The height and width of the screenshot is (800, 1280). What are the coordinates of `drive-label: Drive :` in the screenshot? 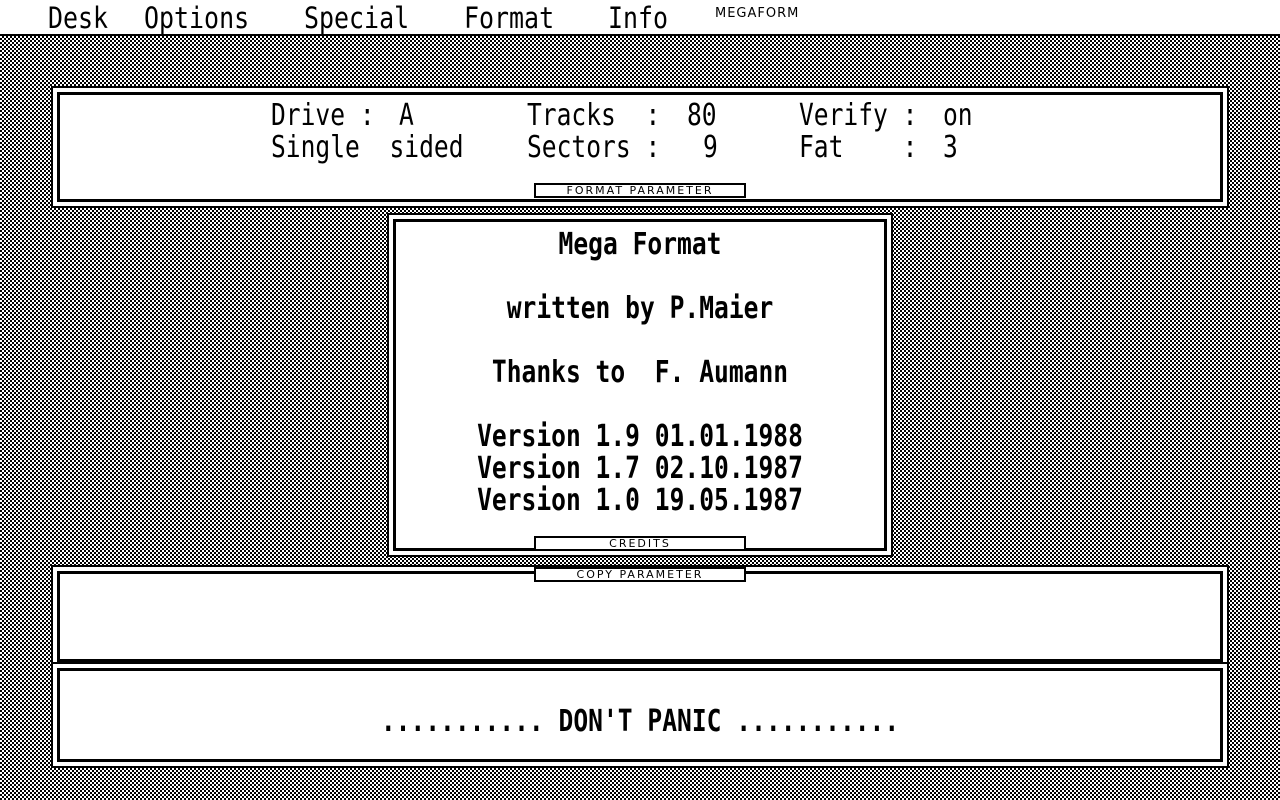 It's located at (323, 115).